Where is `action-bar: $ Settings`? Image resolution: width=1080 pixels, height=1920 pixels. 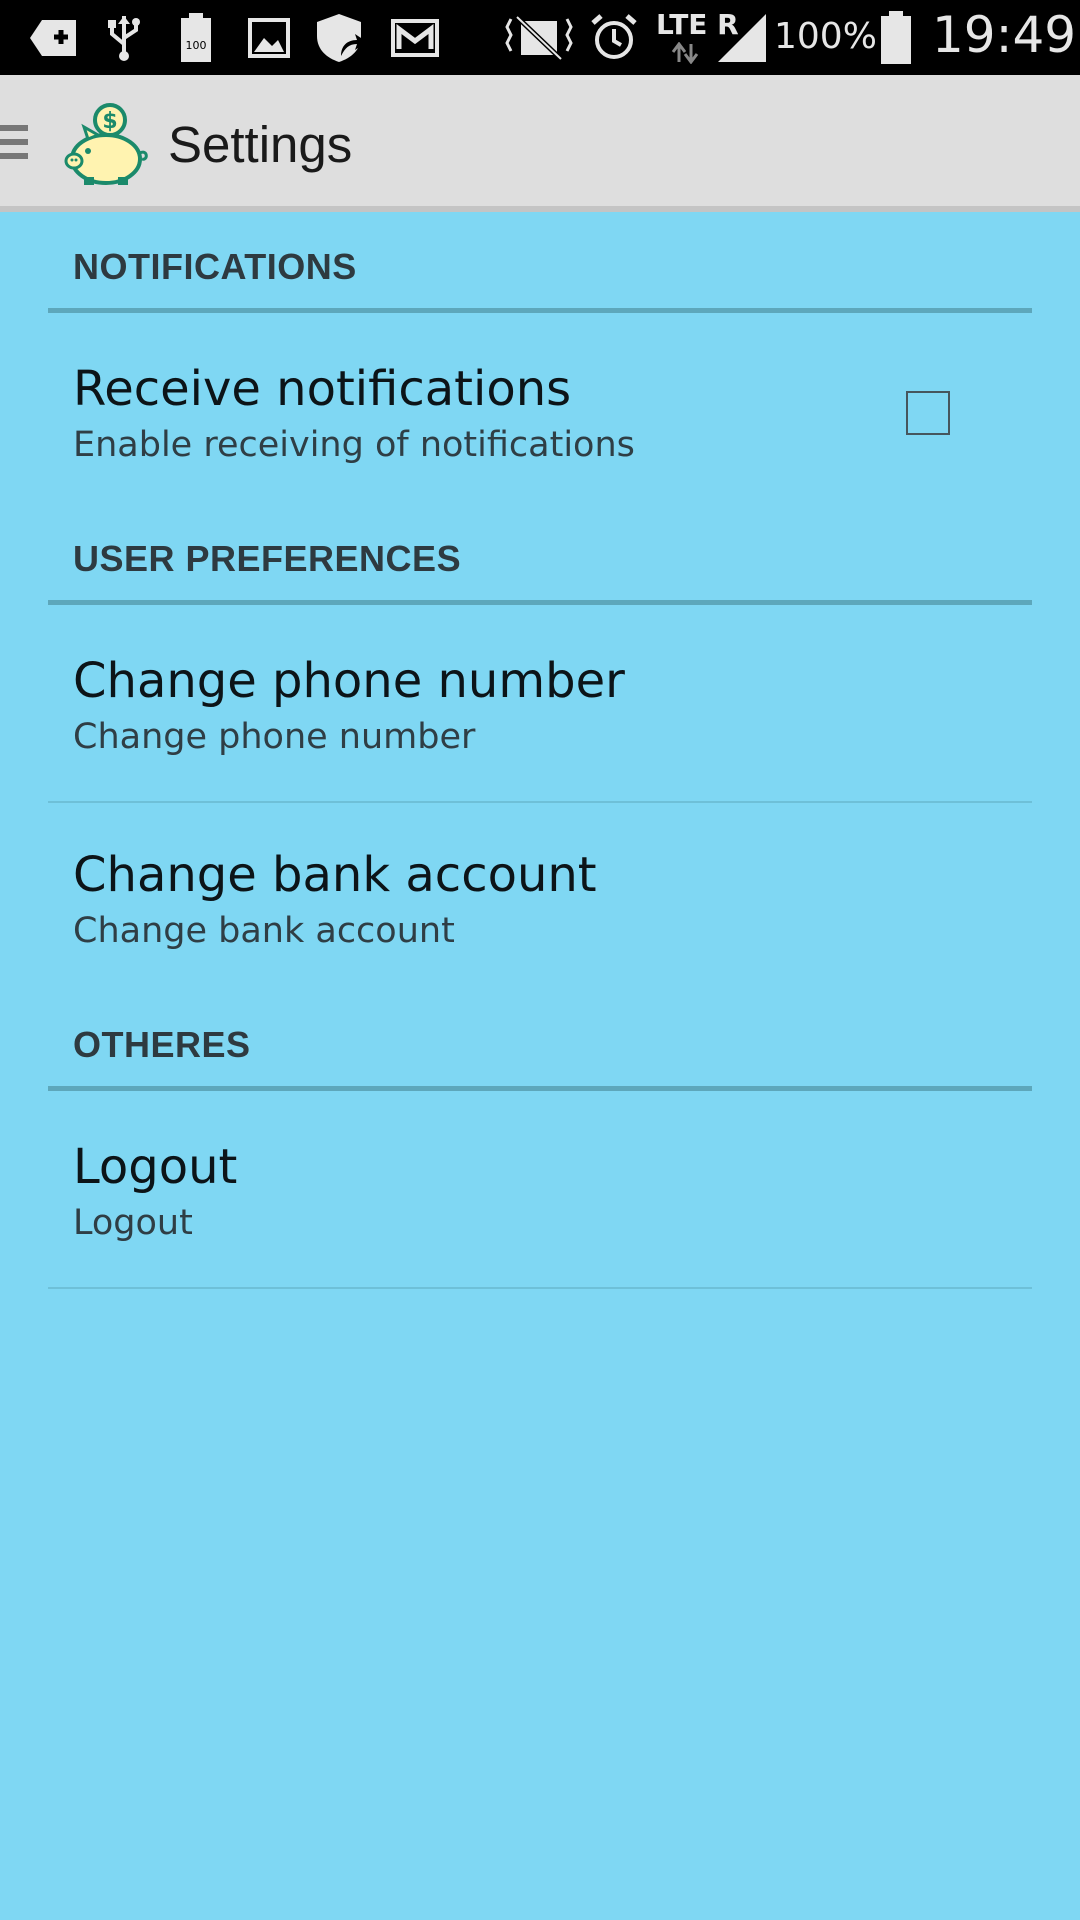
action-bar: $ Settings is located at coordinates (540, 143).